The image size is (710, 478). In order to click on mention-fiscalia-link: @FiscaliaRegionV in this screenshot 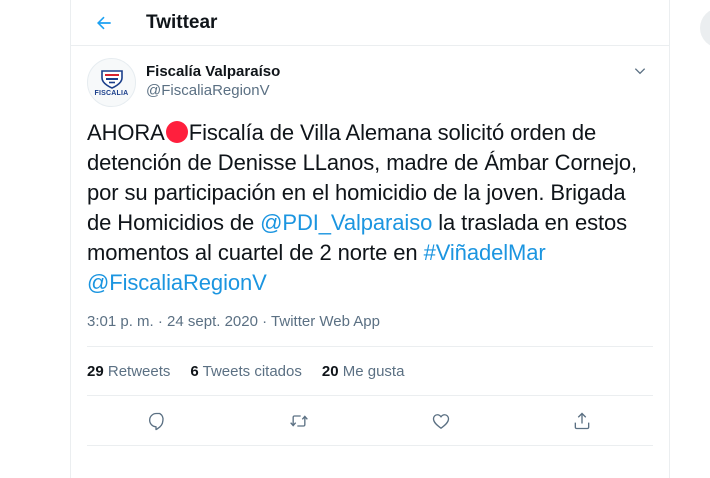, I will do `click(177, 282)`.